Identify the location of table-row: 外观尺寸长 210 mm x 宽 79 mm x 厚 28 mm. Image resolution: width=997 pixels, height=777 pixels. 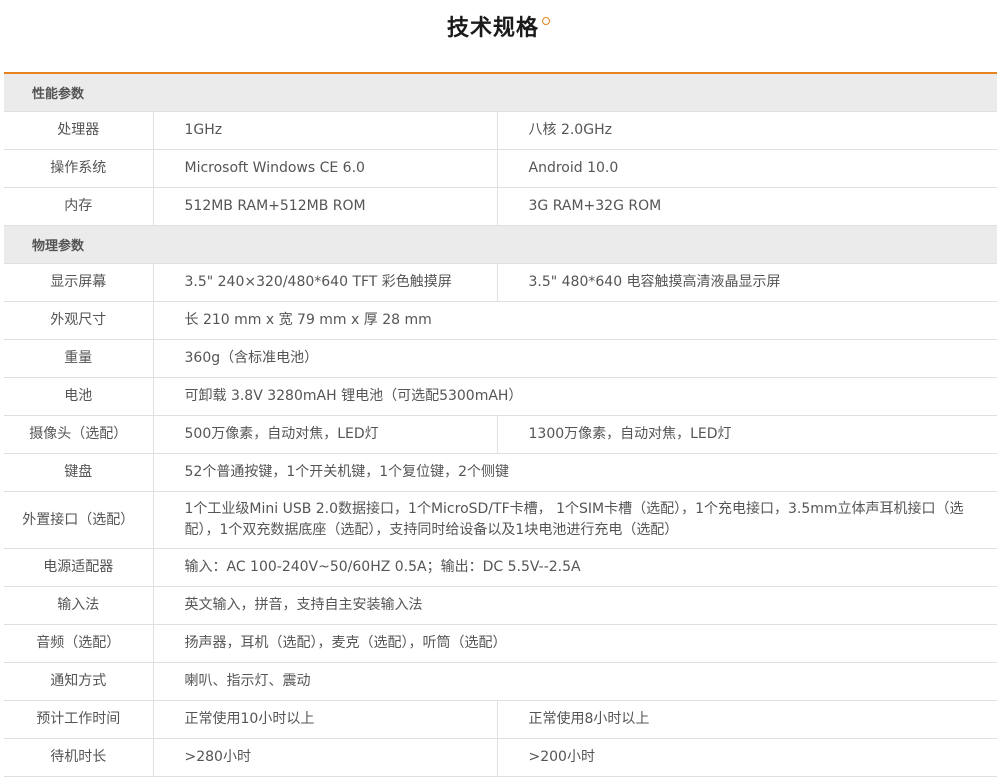
(500, 320).